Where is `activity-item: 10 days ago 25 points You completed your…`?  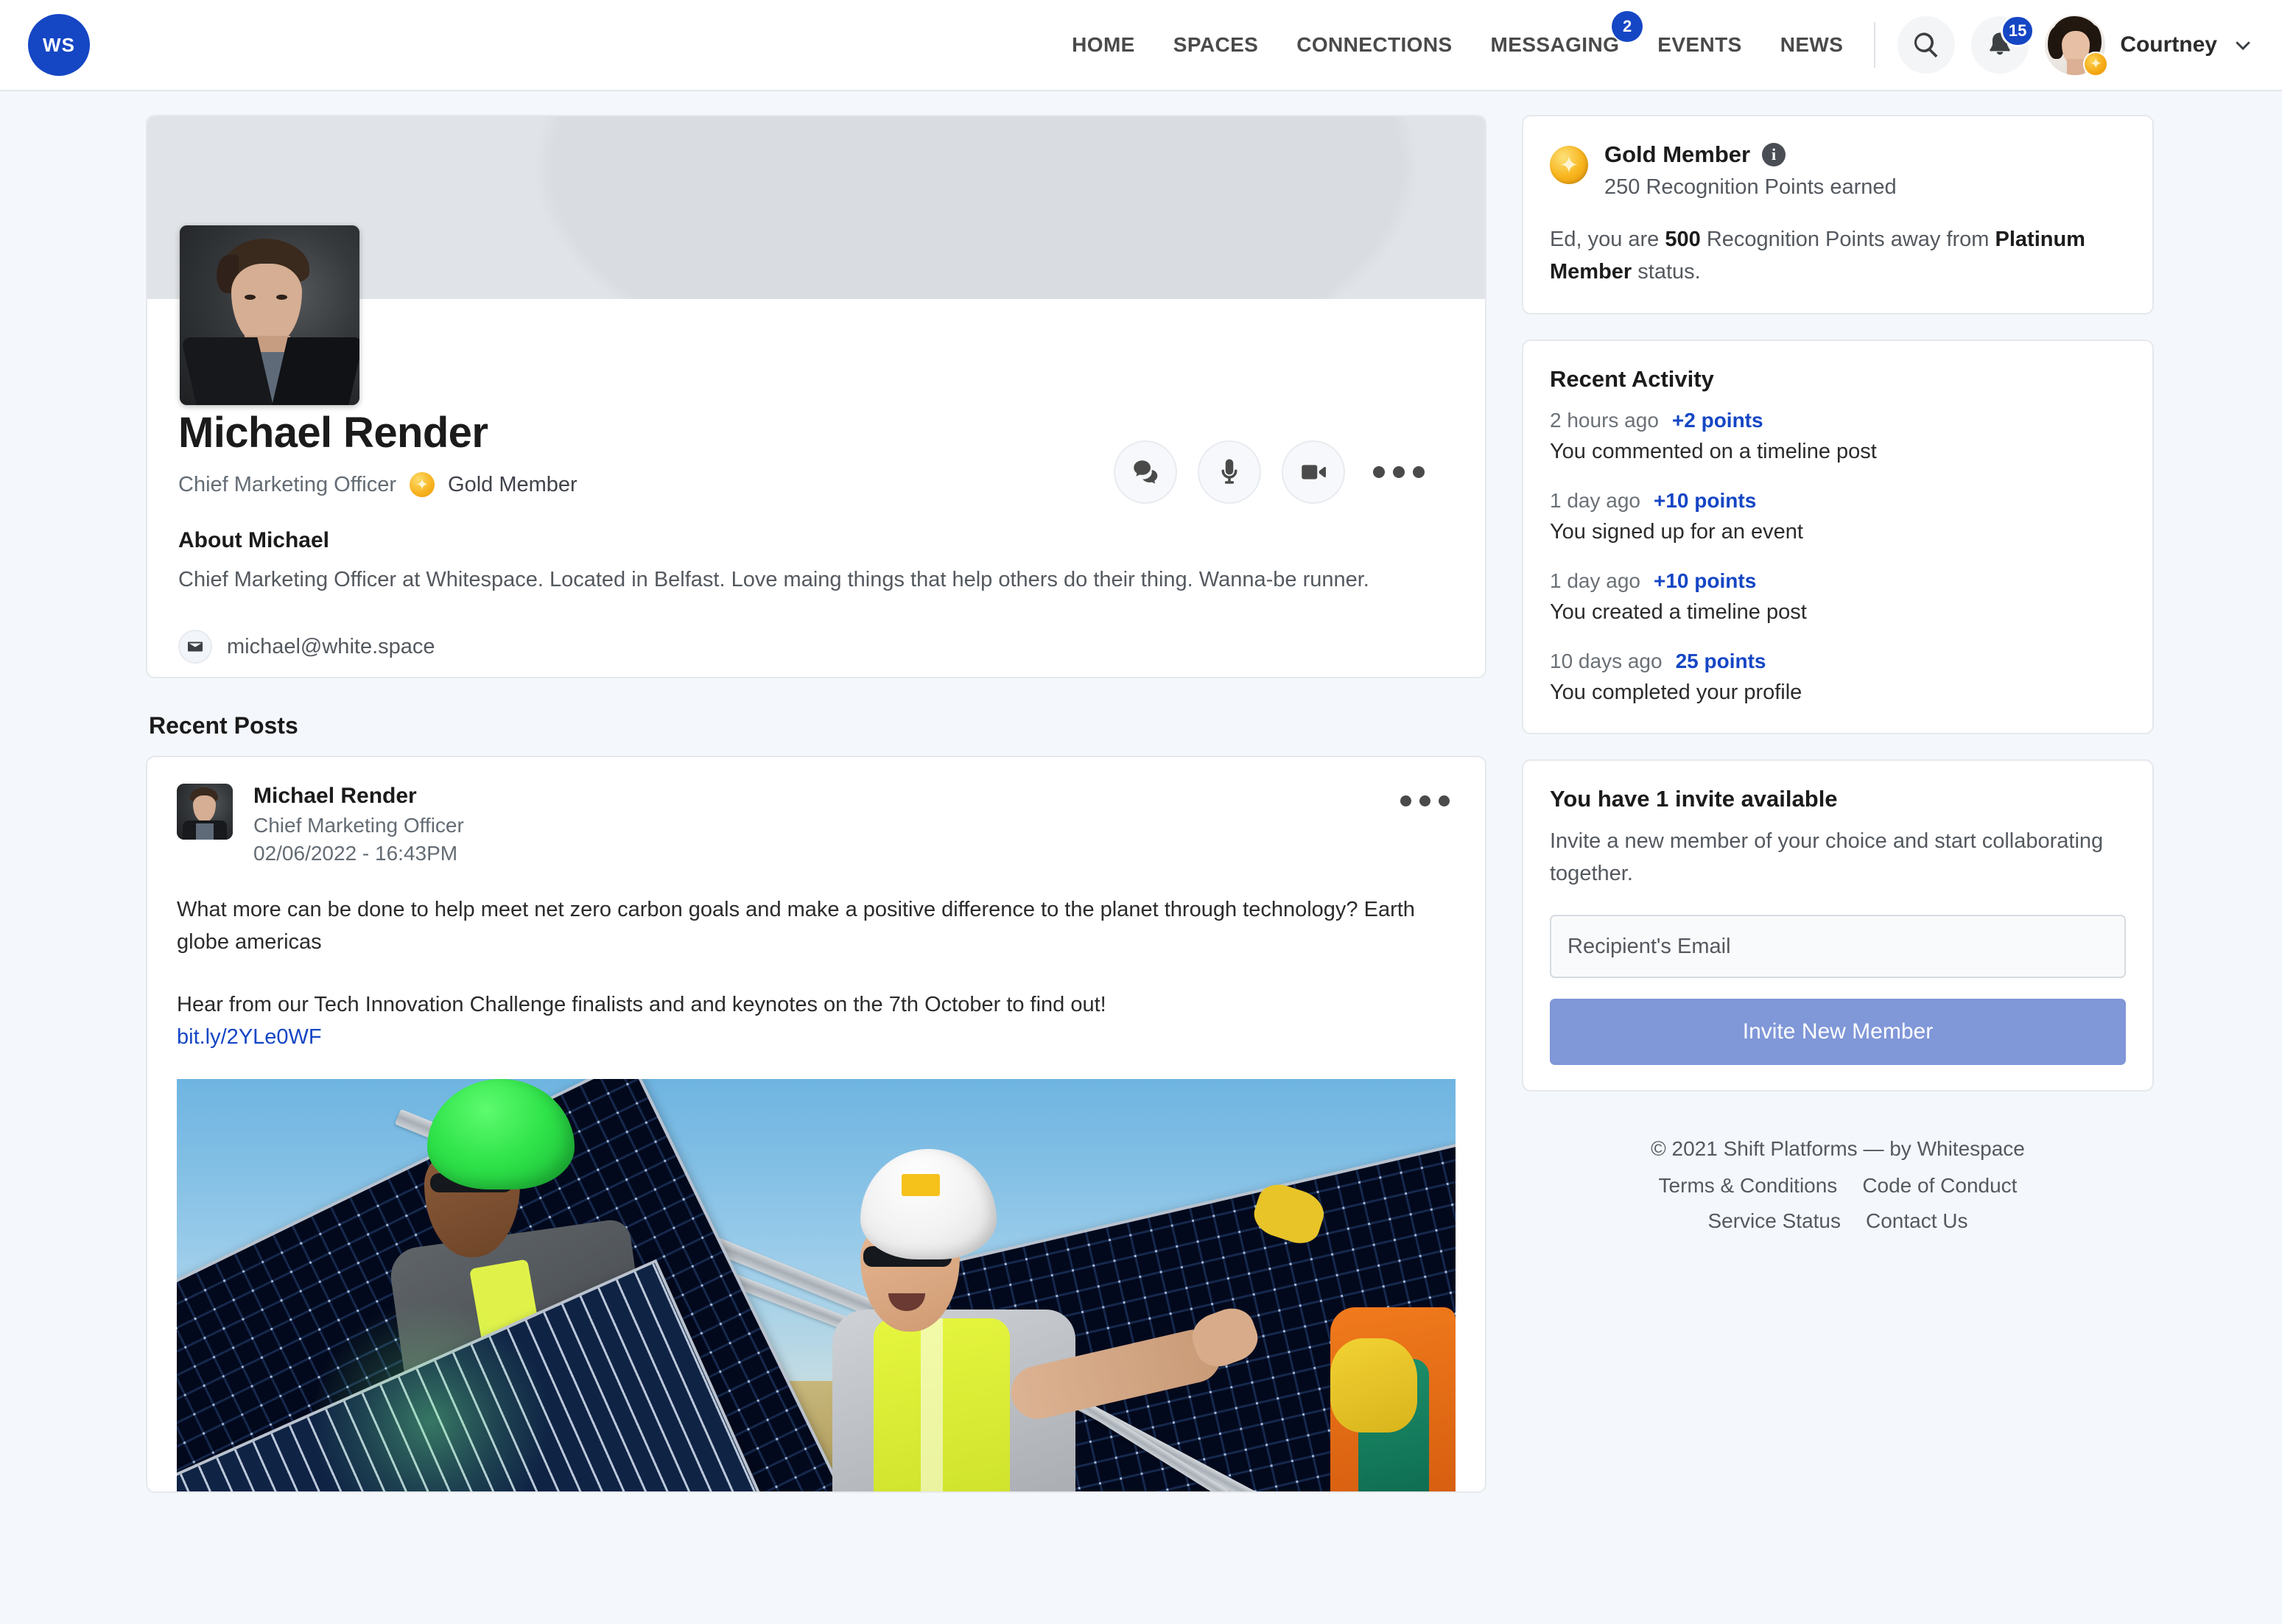
activity-item: 10 days ago 25 points You completed your… is located at coordinates (1838, 677).